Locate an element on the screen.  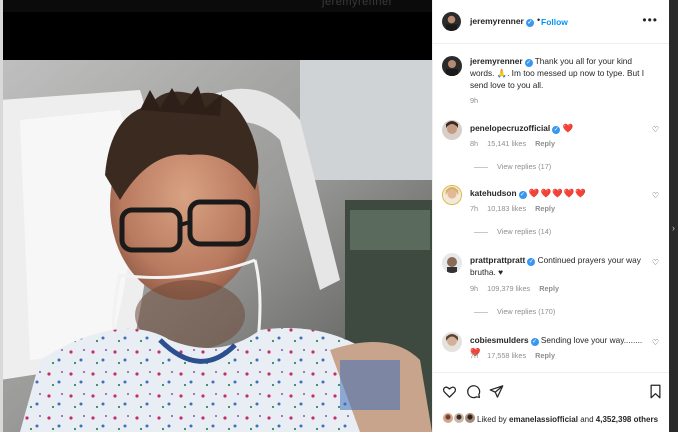
comment-body: ❤️ is located at coordinates (568, 128).